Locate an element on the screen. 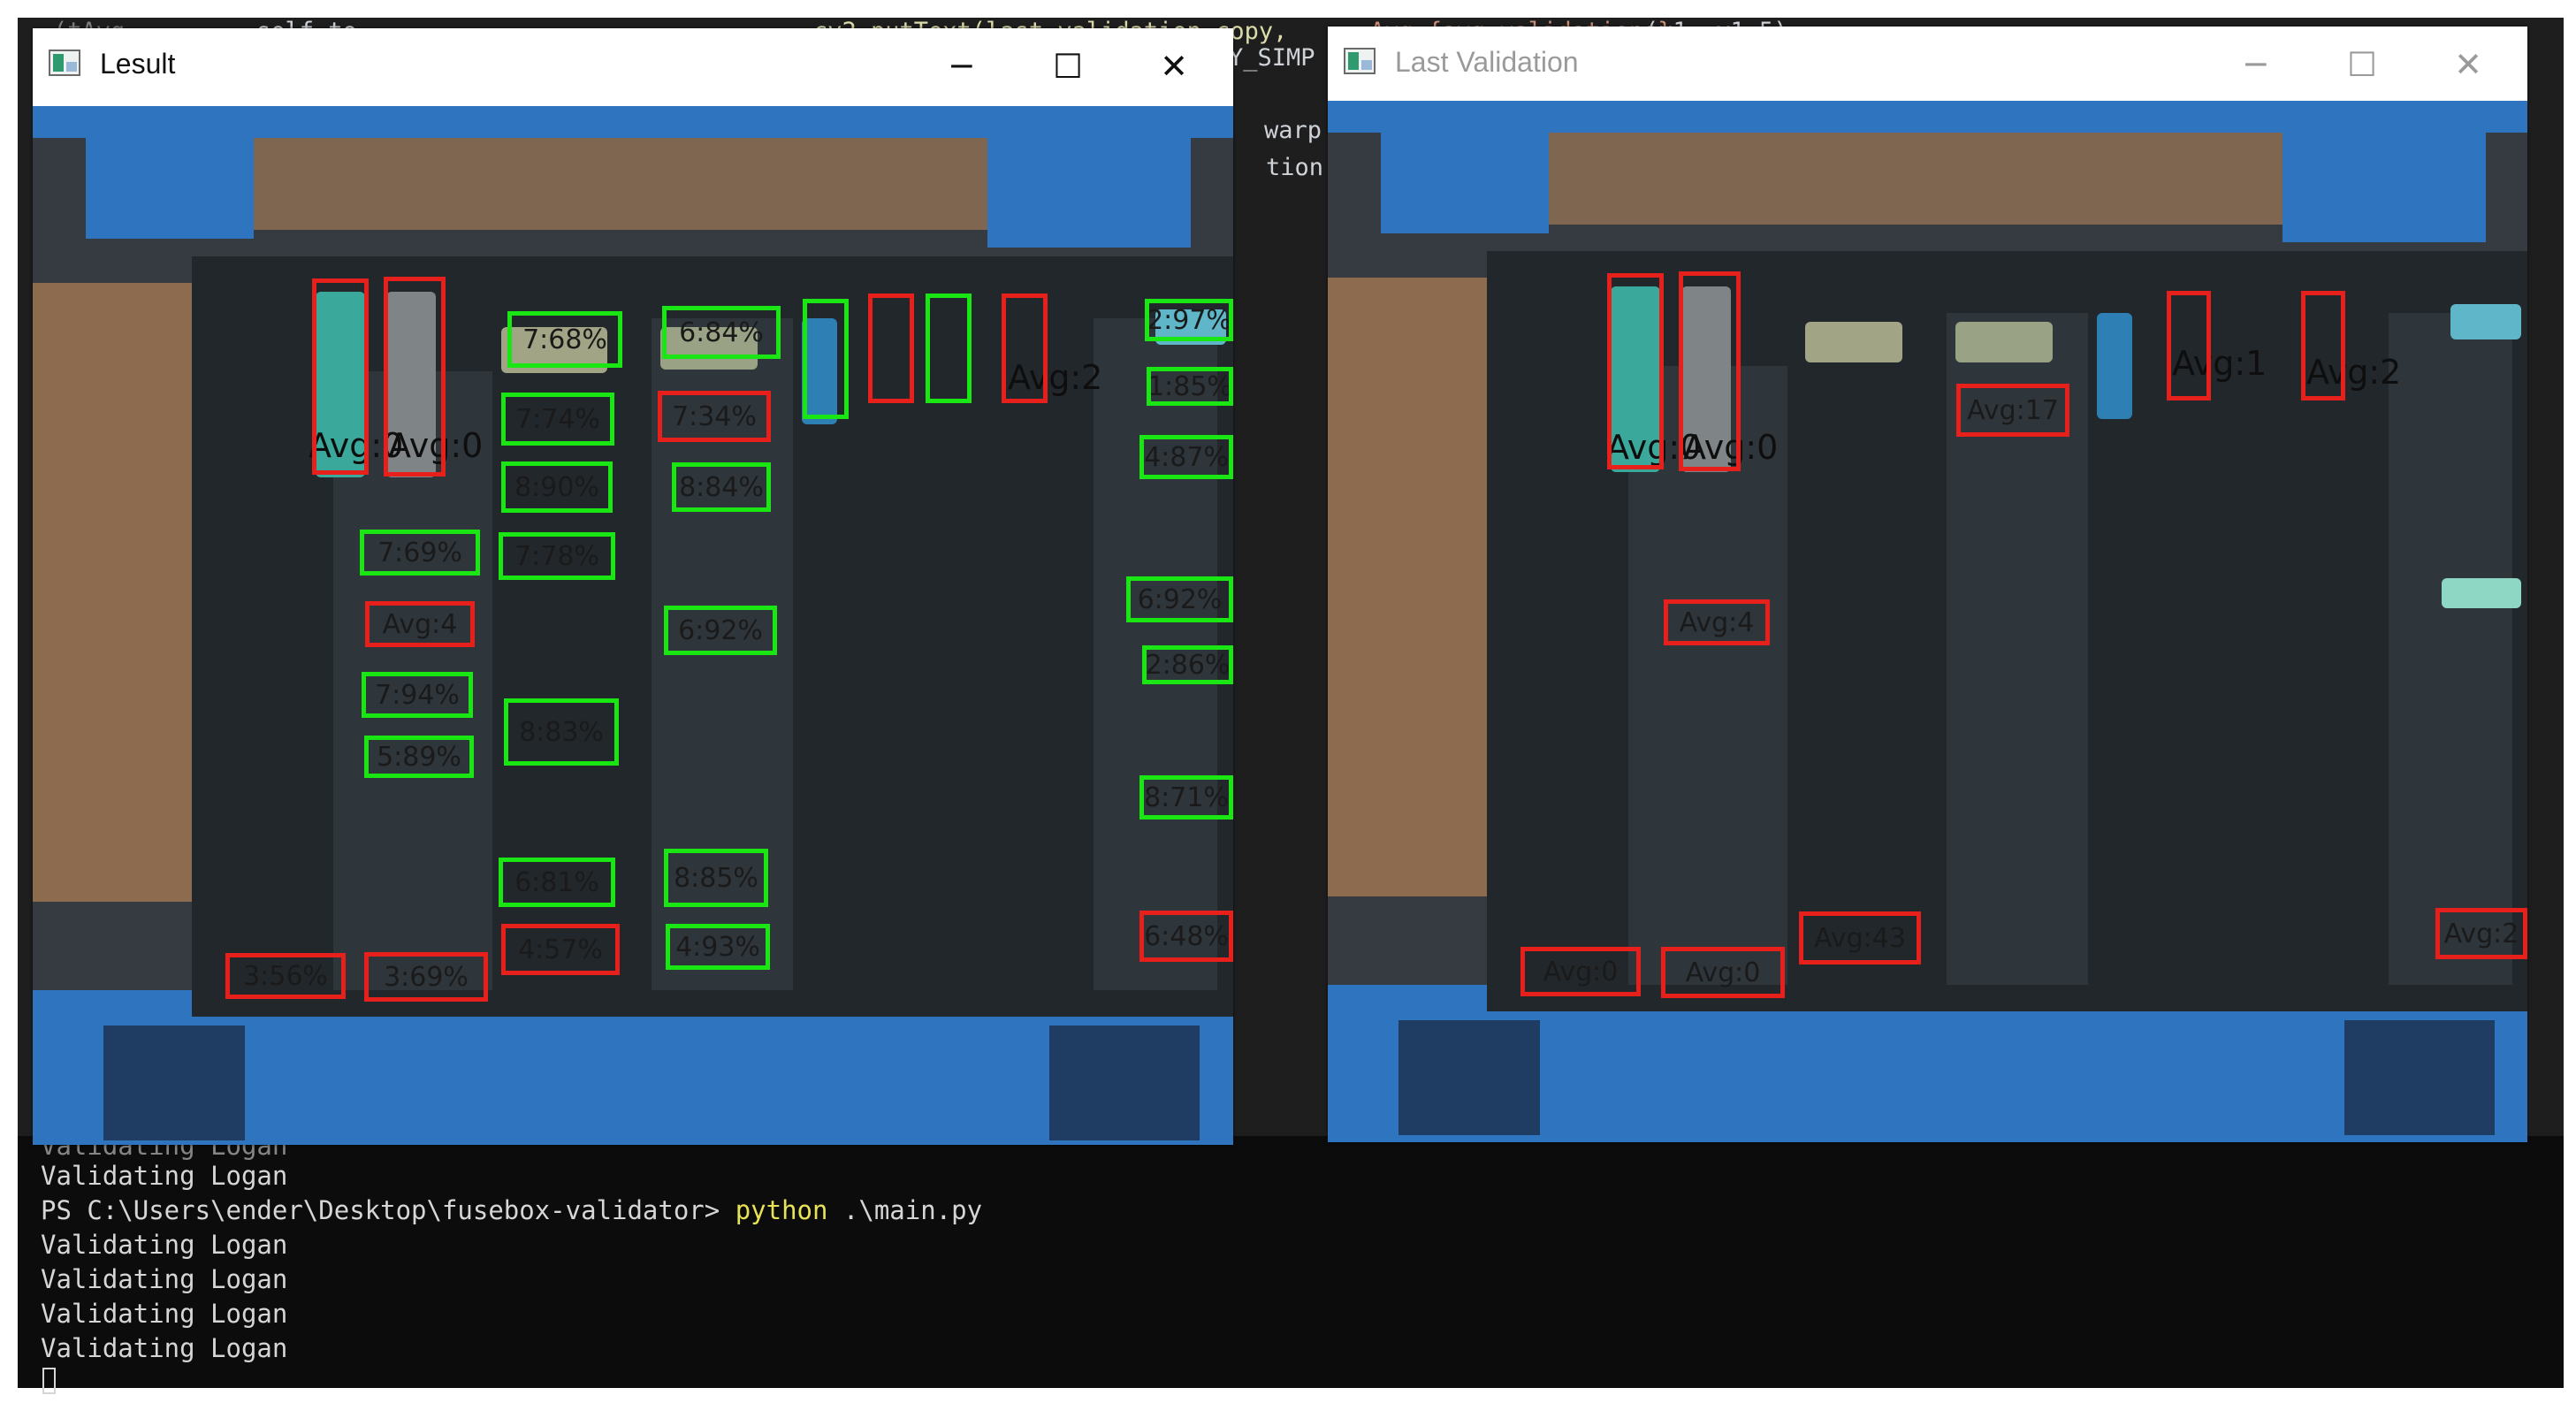 The image size is (2576, 1403). fuse-box-invalid: 7:34% is located at coordinates (714, 416).